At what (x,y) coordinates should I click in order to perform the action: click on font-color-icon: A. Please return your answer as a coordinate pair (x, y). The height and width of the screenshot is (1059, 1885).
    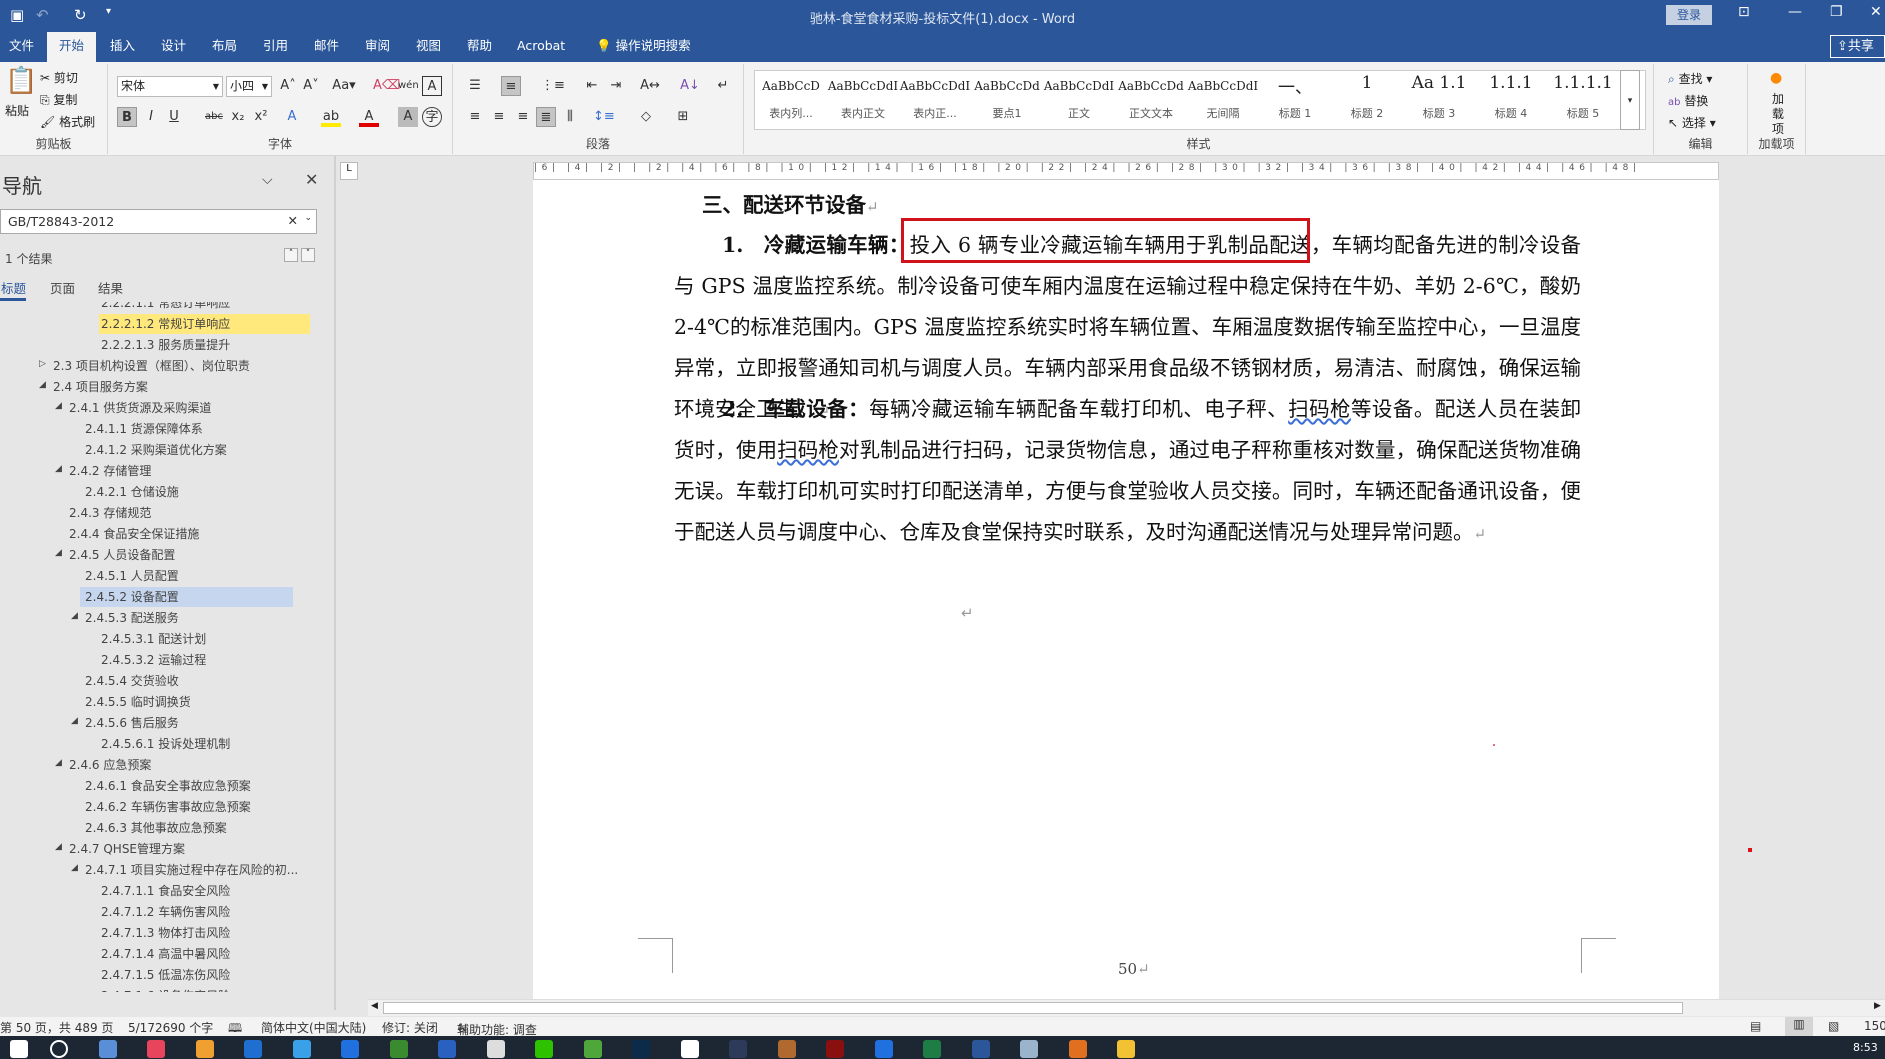
    Looking at the image, I should click on (369, 117).